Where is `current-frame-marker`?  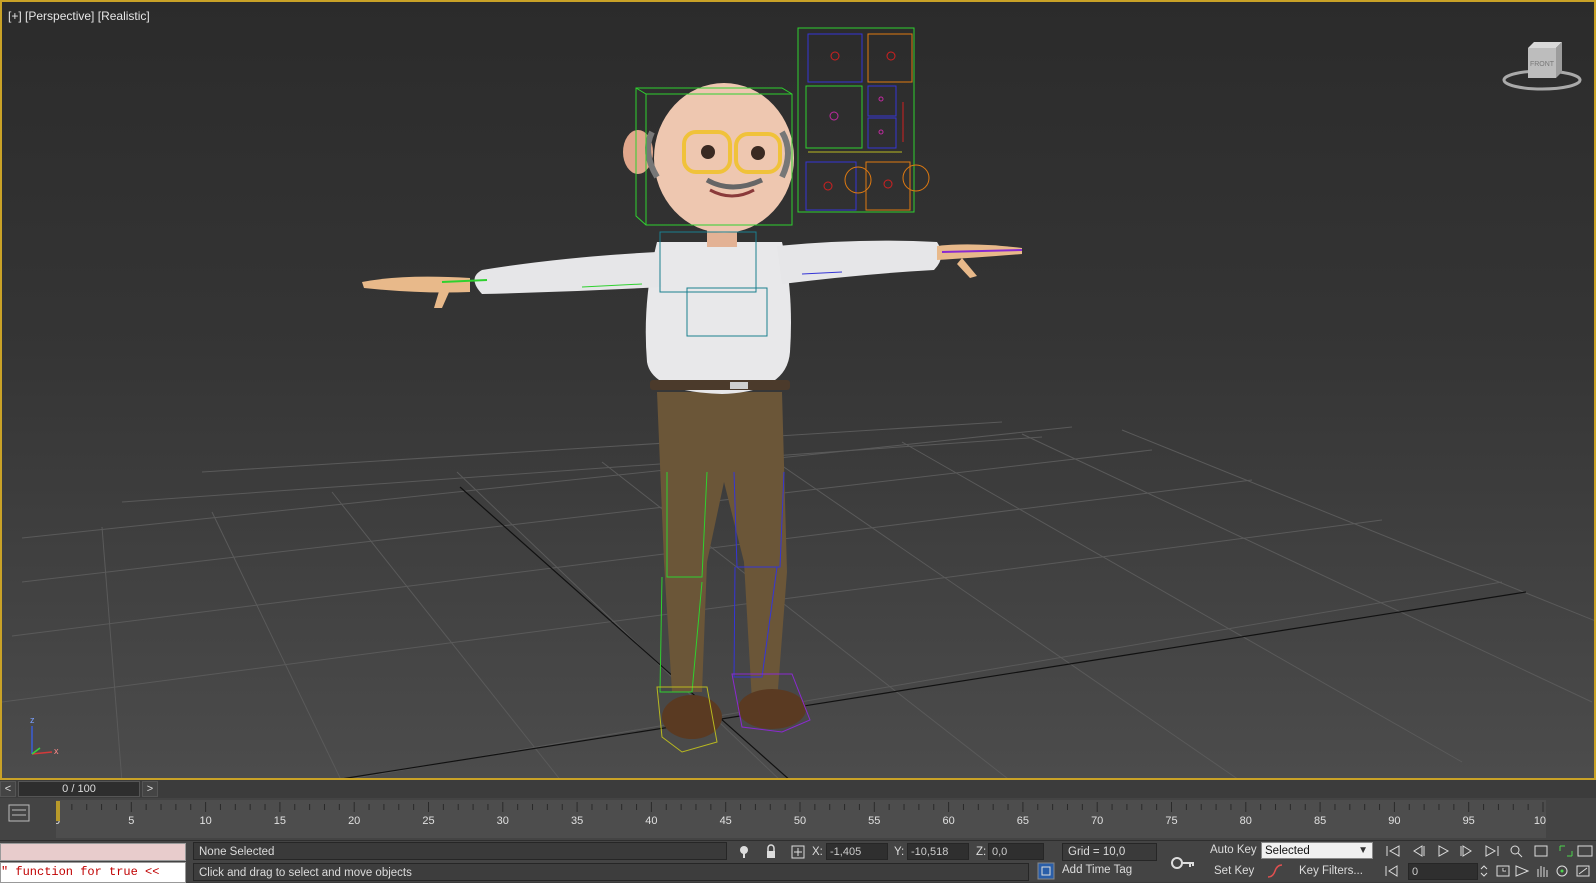
current-frame-marker is located at coordinates (58, 811).